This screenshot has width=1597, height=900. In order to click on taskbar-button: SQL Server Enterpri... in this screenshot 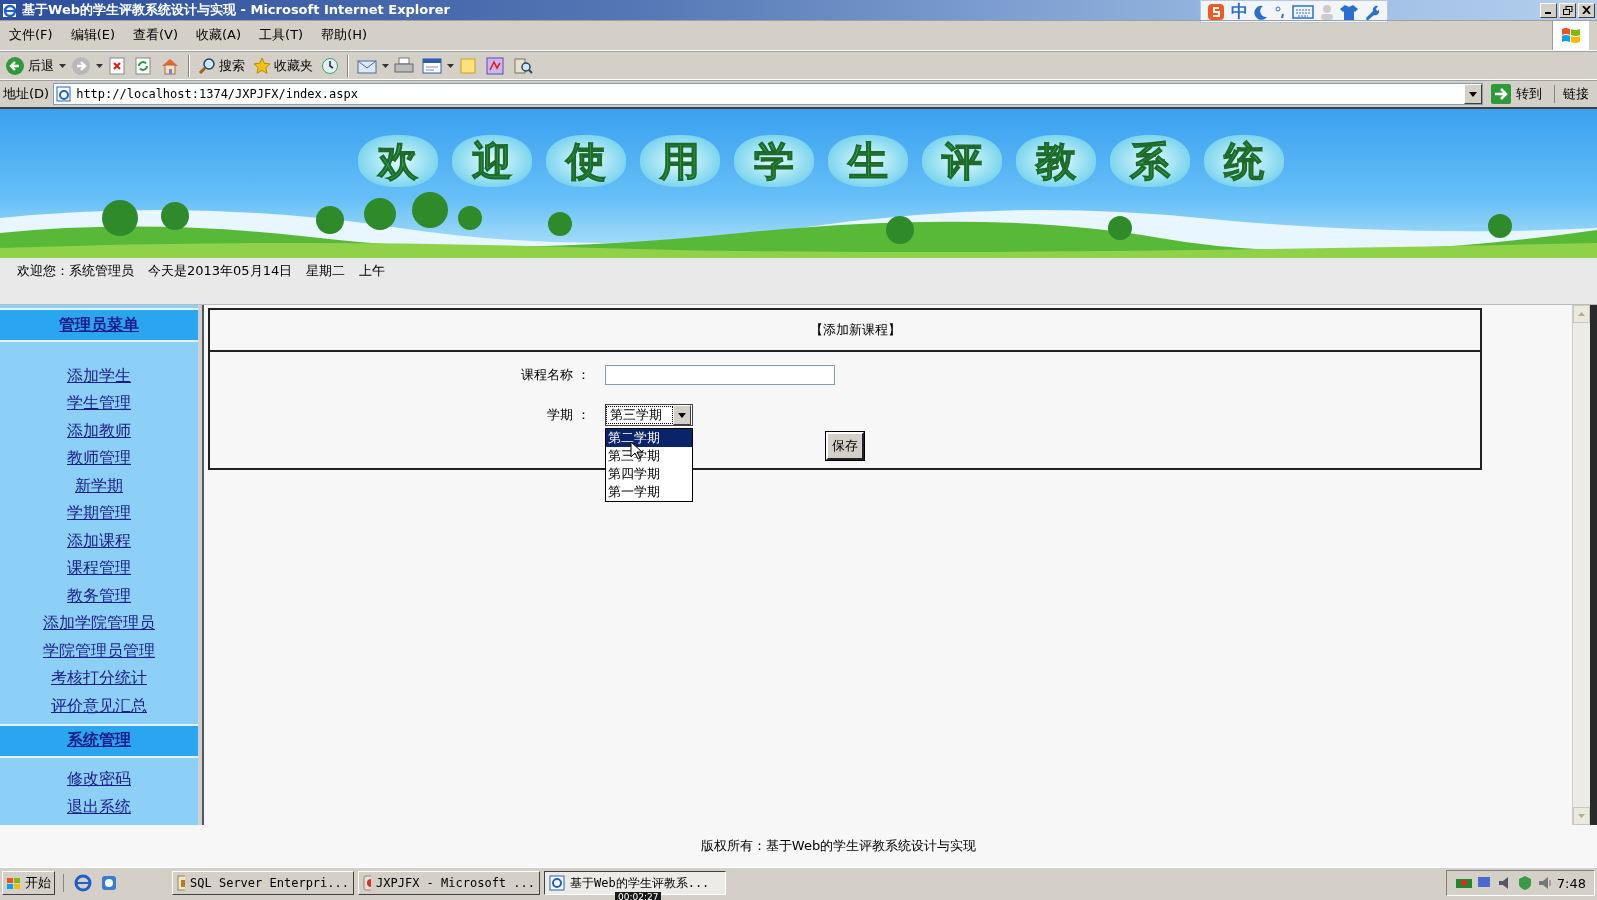, I will do `click(263, 883)`.